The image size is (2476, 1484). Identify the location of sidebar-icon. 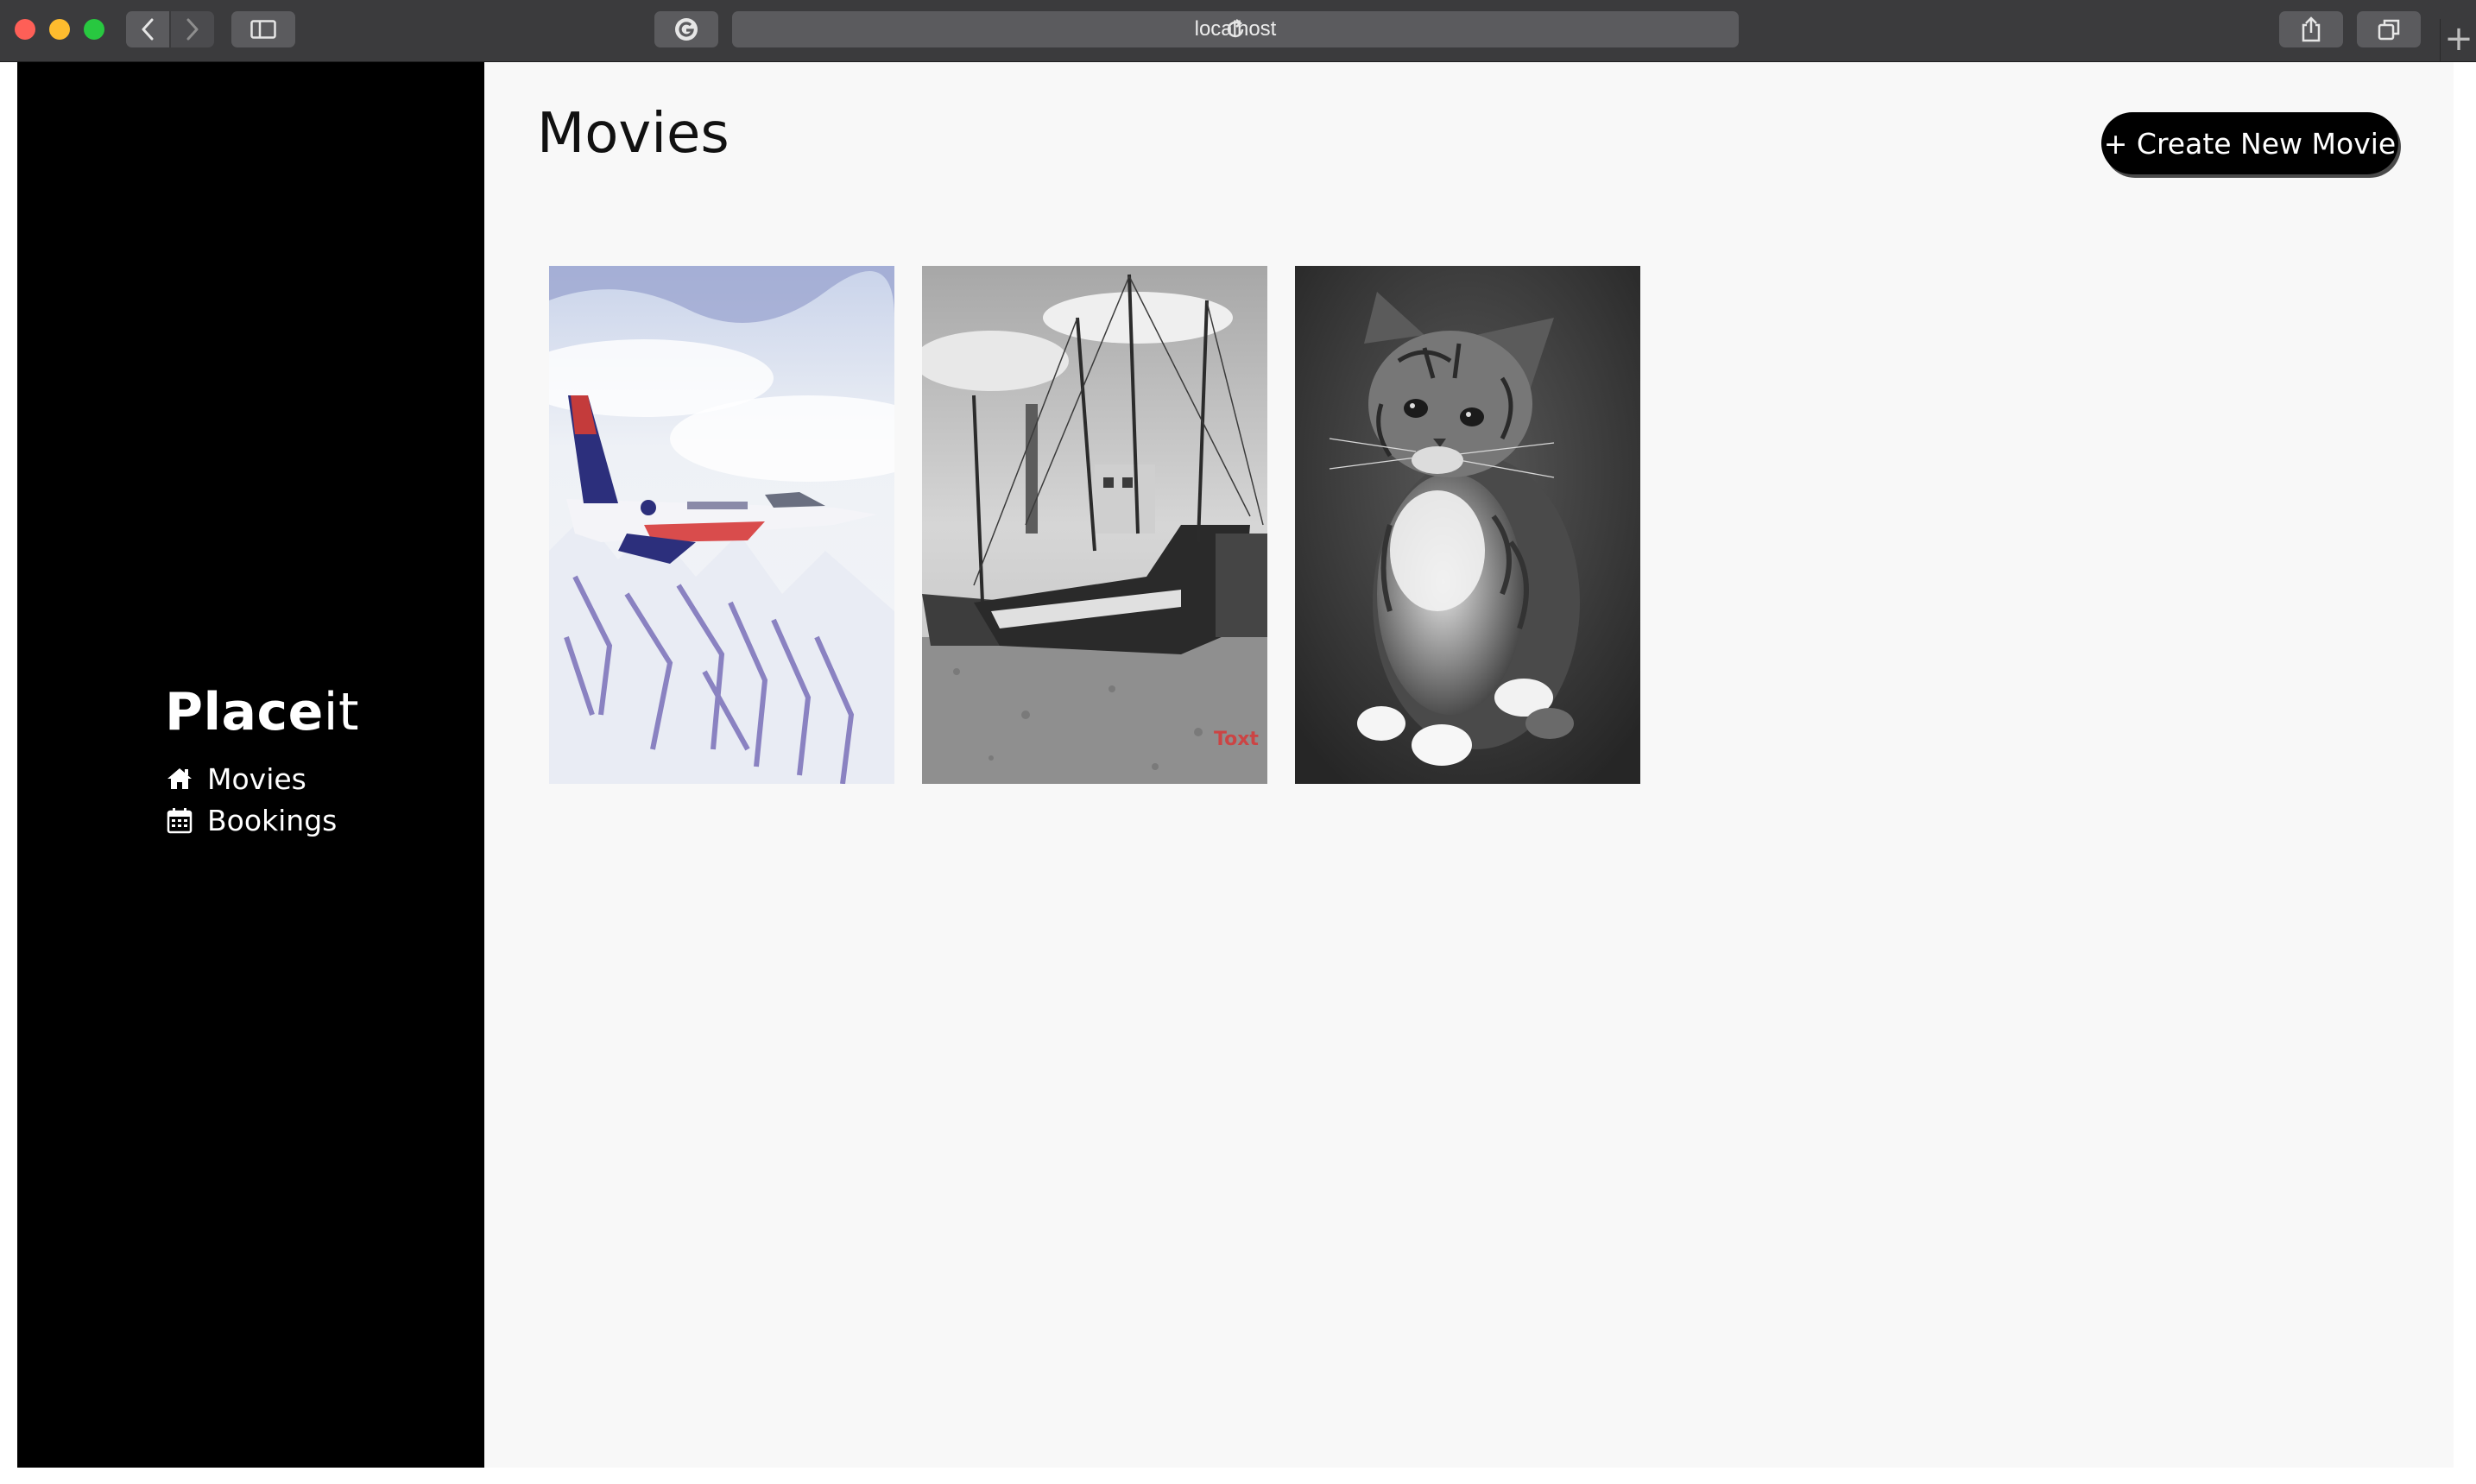
(263, 29).